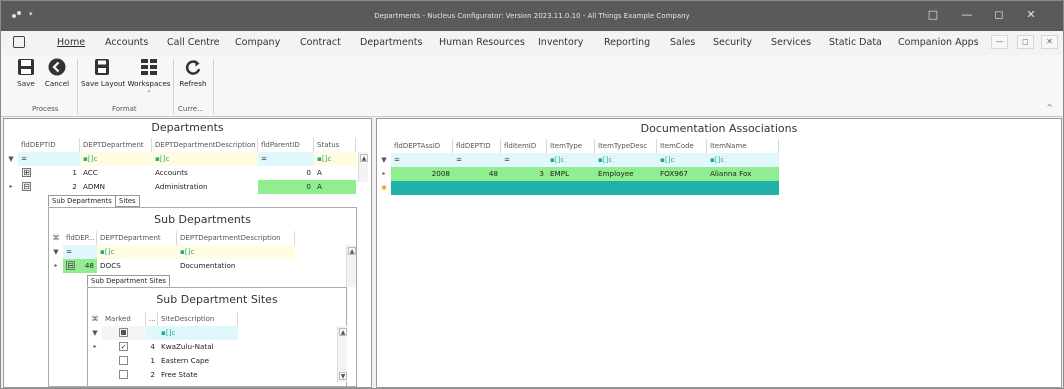 Image resolution: width=1064 pixels, height=389 pixels. What do you see at coordinates (57, 73) in the screenshot?
I see `cancel-button: Cancel` at bounding box center [57, 73].